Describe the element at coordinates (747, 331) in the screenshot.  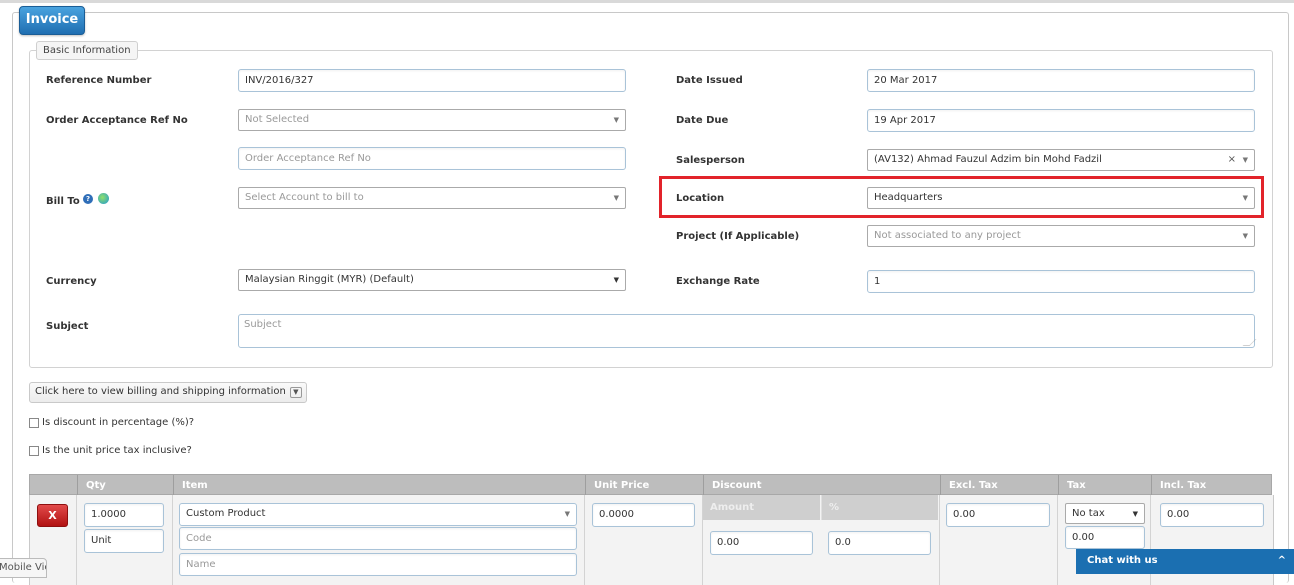
I see `subject-textarea: Subject` at that location.